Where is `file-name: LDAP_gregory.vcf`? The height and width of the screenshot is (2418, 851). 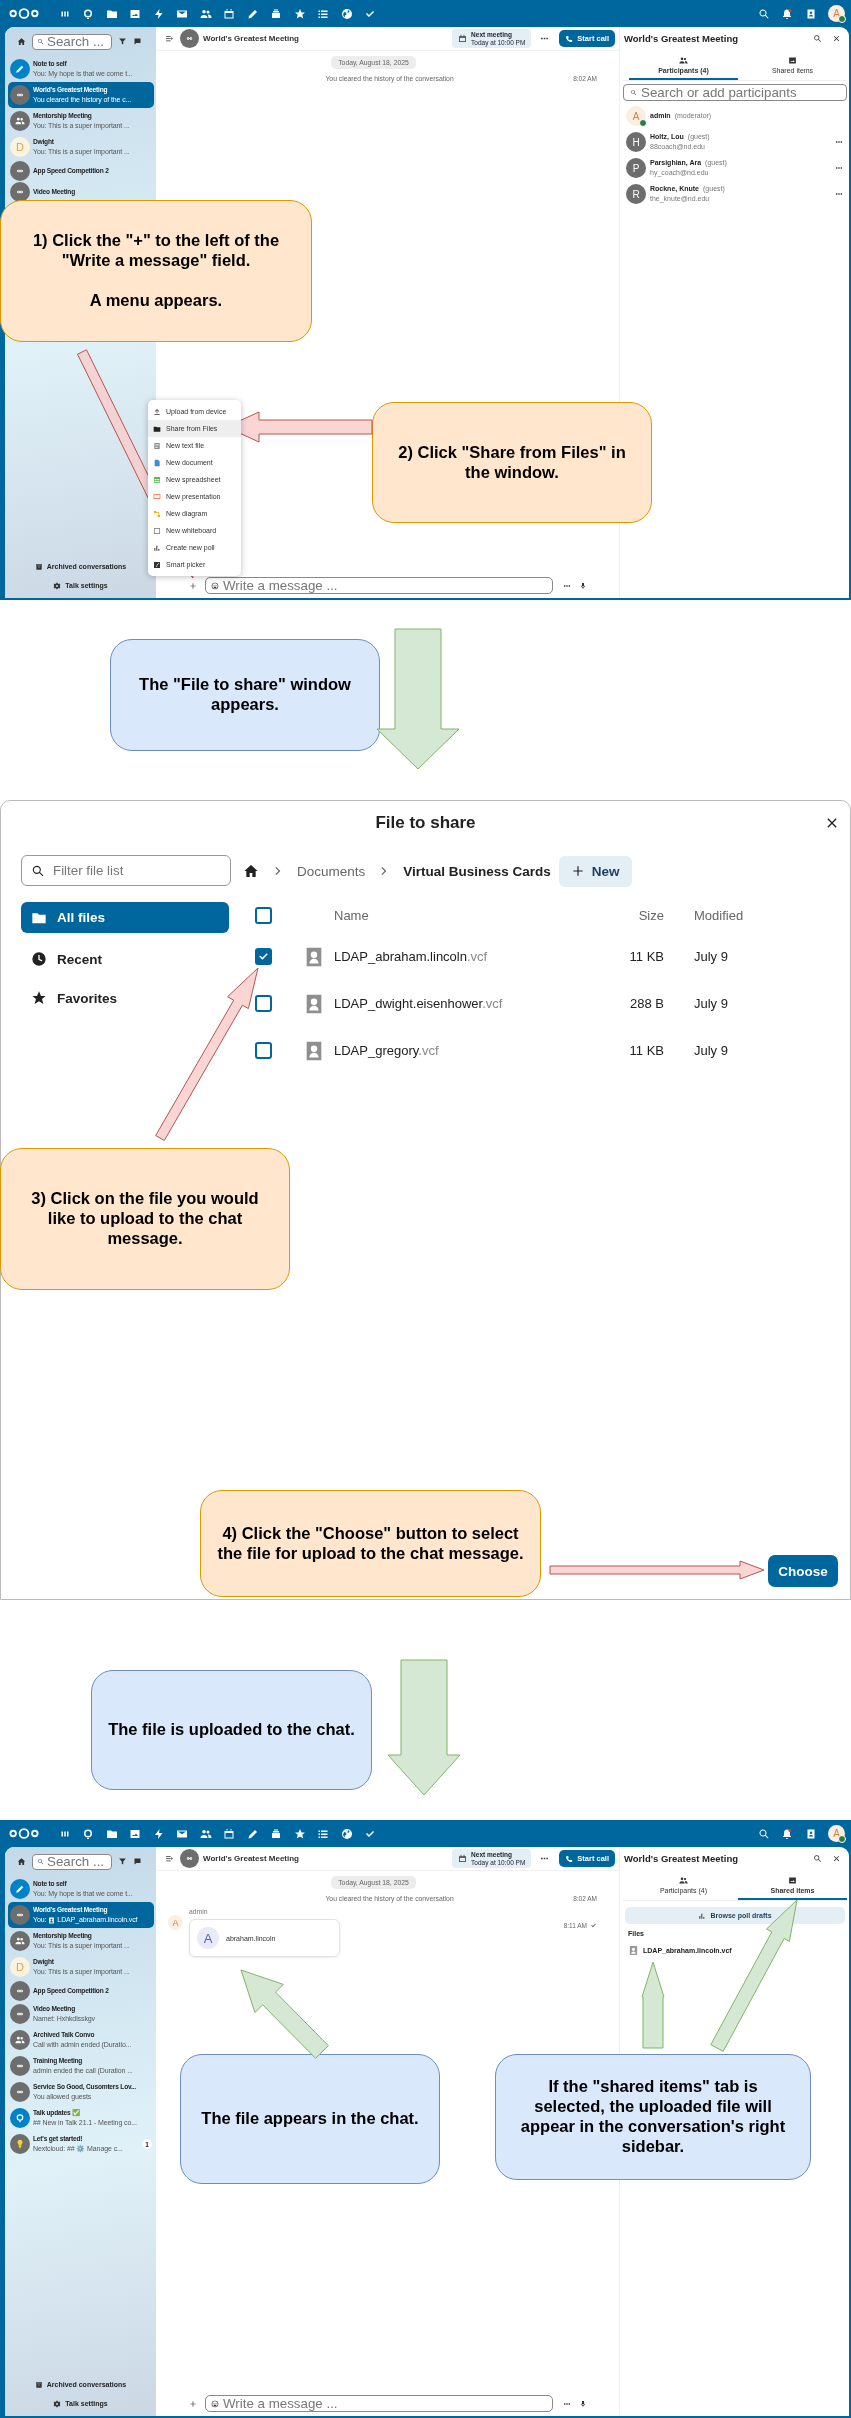
file-name: LDAP_gregory.vcf is located at coordinates (467, 1050).